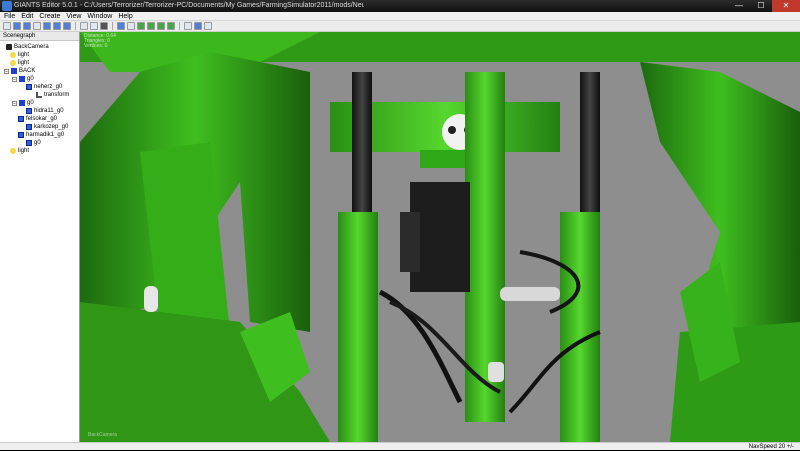  I want to click on export-icon, so click(47, 26).